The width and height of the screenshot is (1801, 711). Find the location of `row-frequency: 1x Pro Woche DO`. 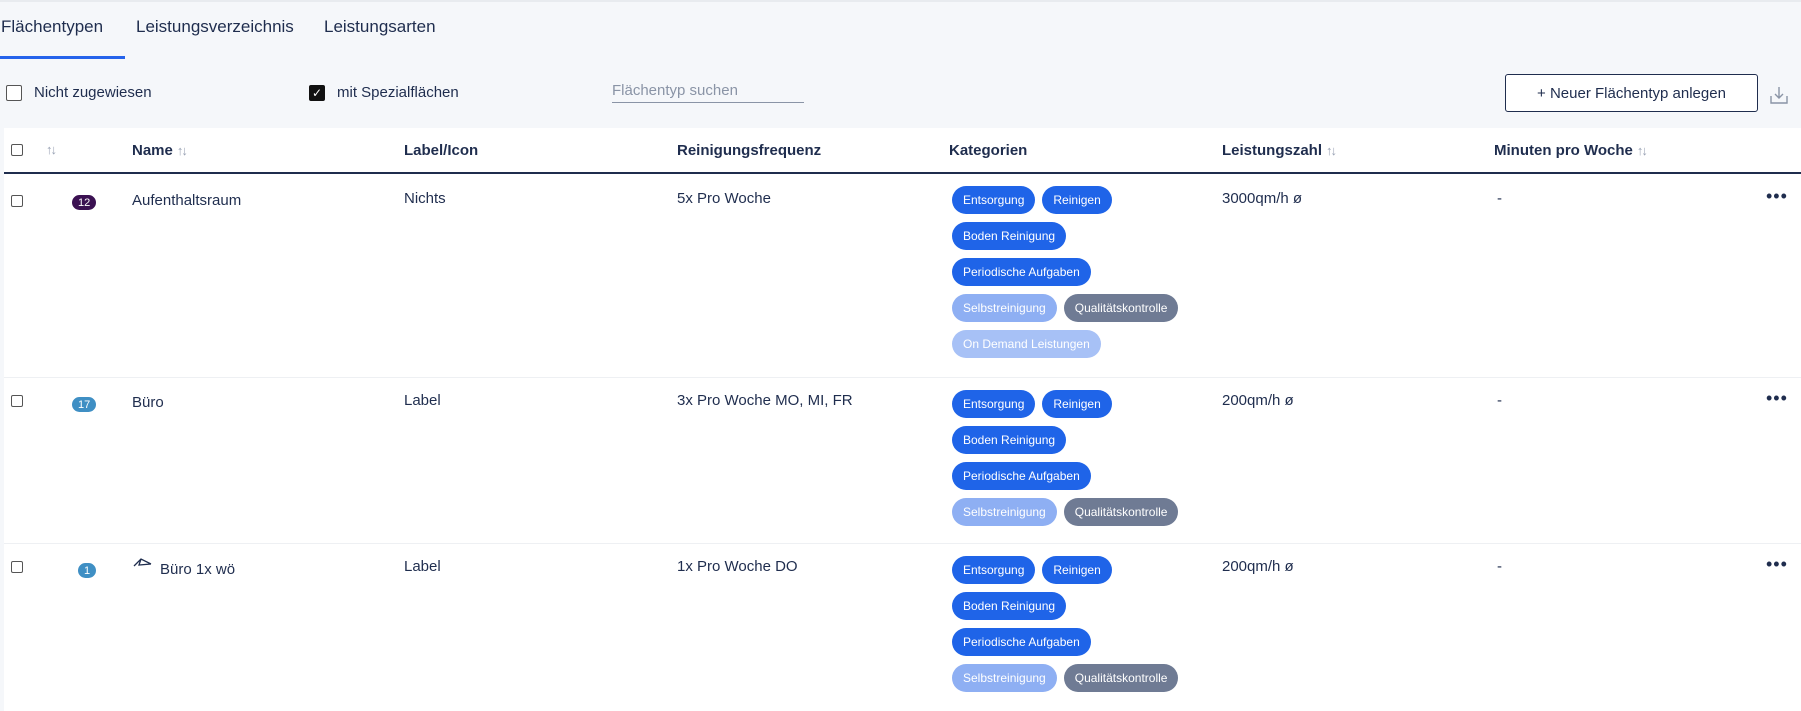

row-frequency: 1x Pro Woche DO is located at coordinates (737, 566).